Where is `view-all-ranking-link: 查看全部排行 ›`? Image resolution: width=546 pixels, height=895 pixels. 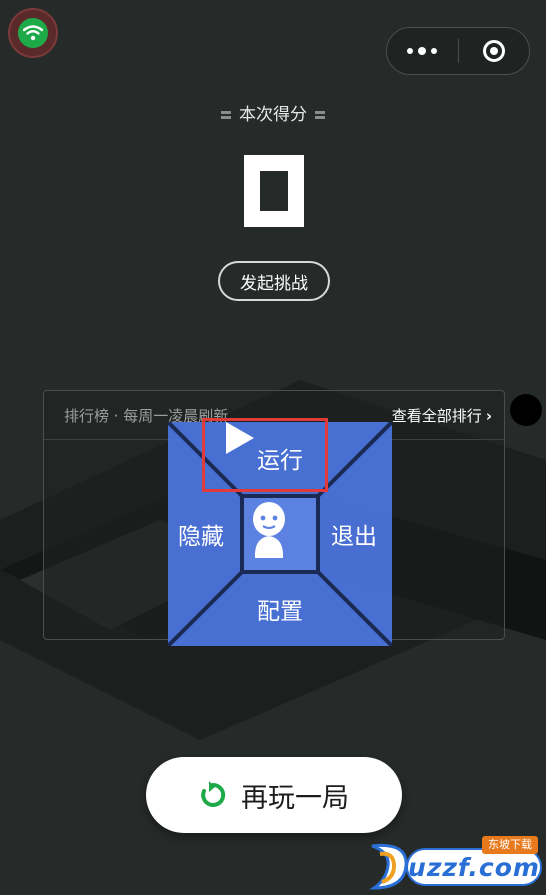
view-all-ranking-link: 查看全部排行 › is located at coordinates (442, 415).